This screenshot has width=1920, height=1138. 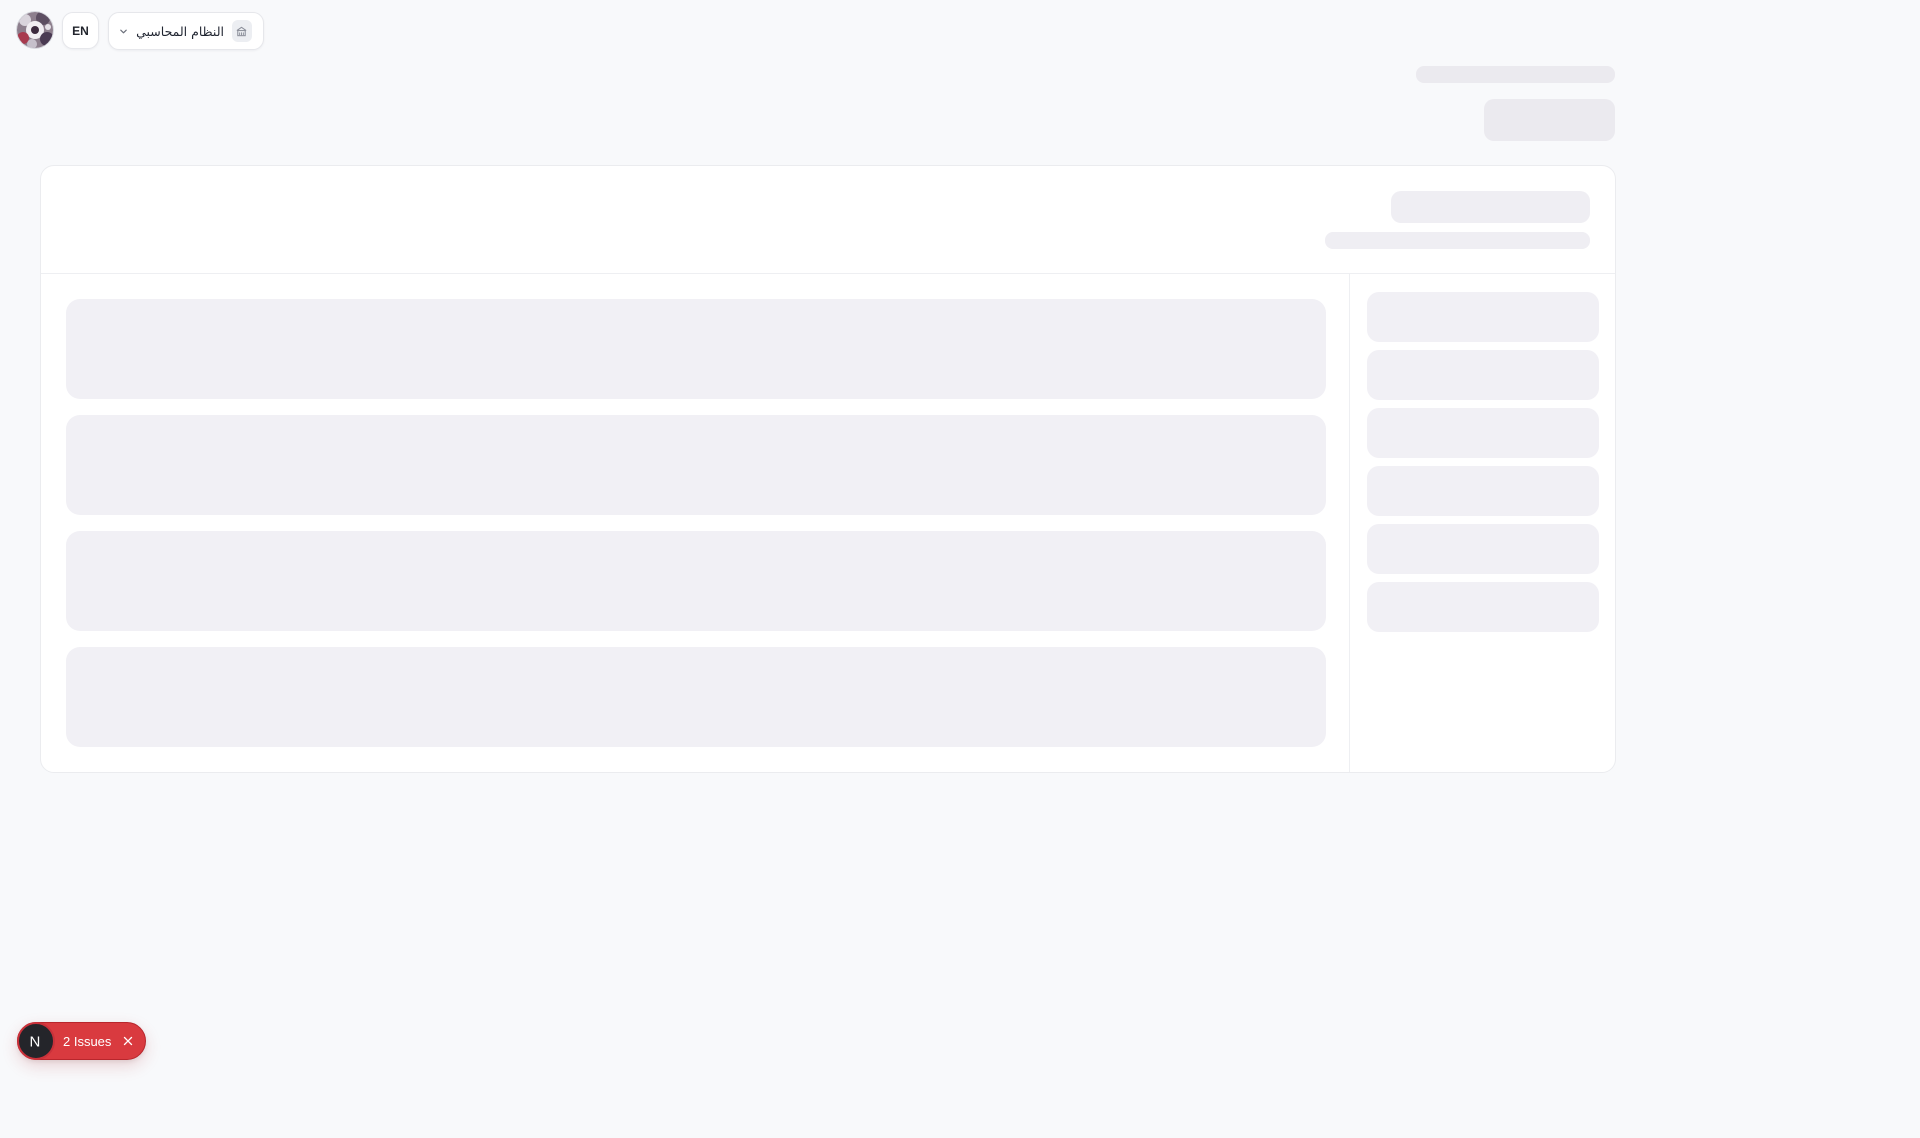 What do you see at coordinates (180, 31) in the screenshot?
I see `system-selector-label: النظام المحاسبي` at bounding box center [180, 31].